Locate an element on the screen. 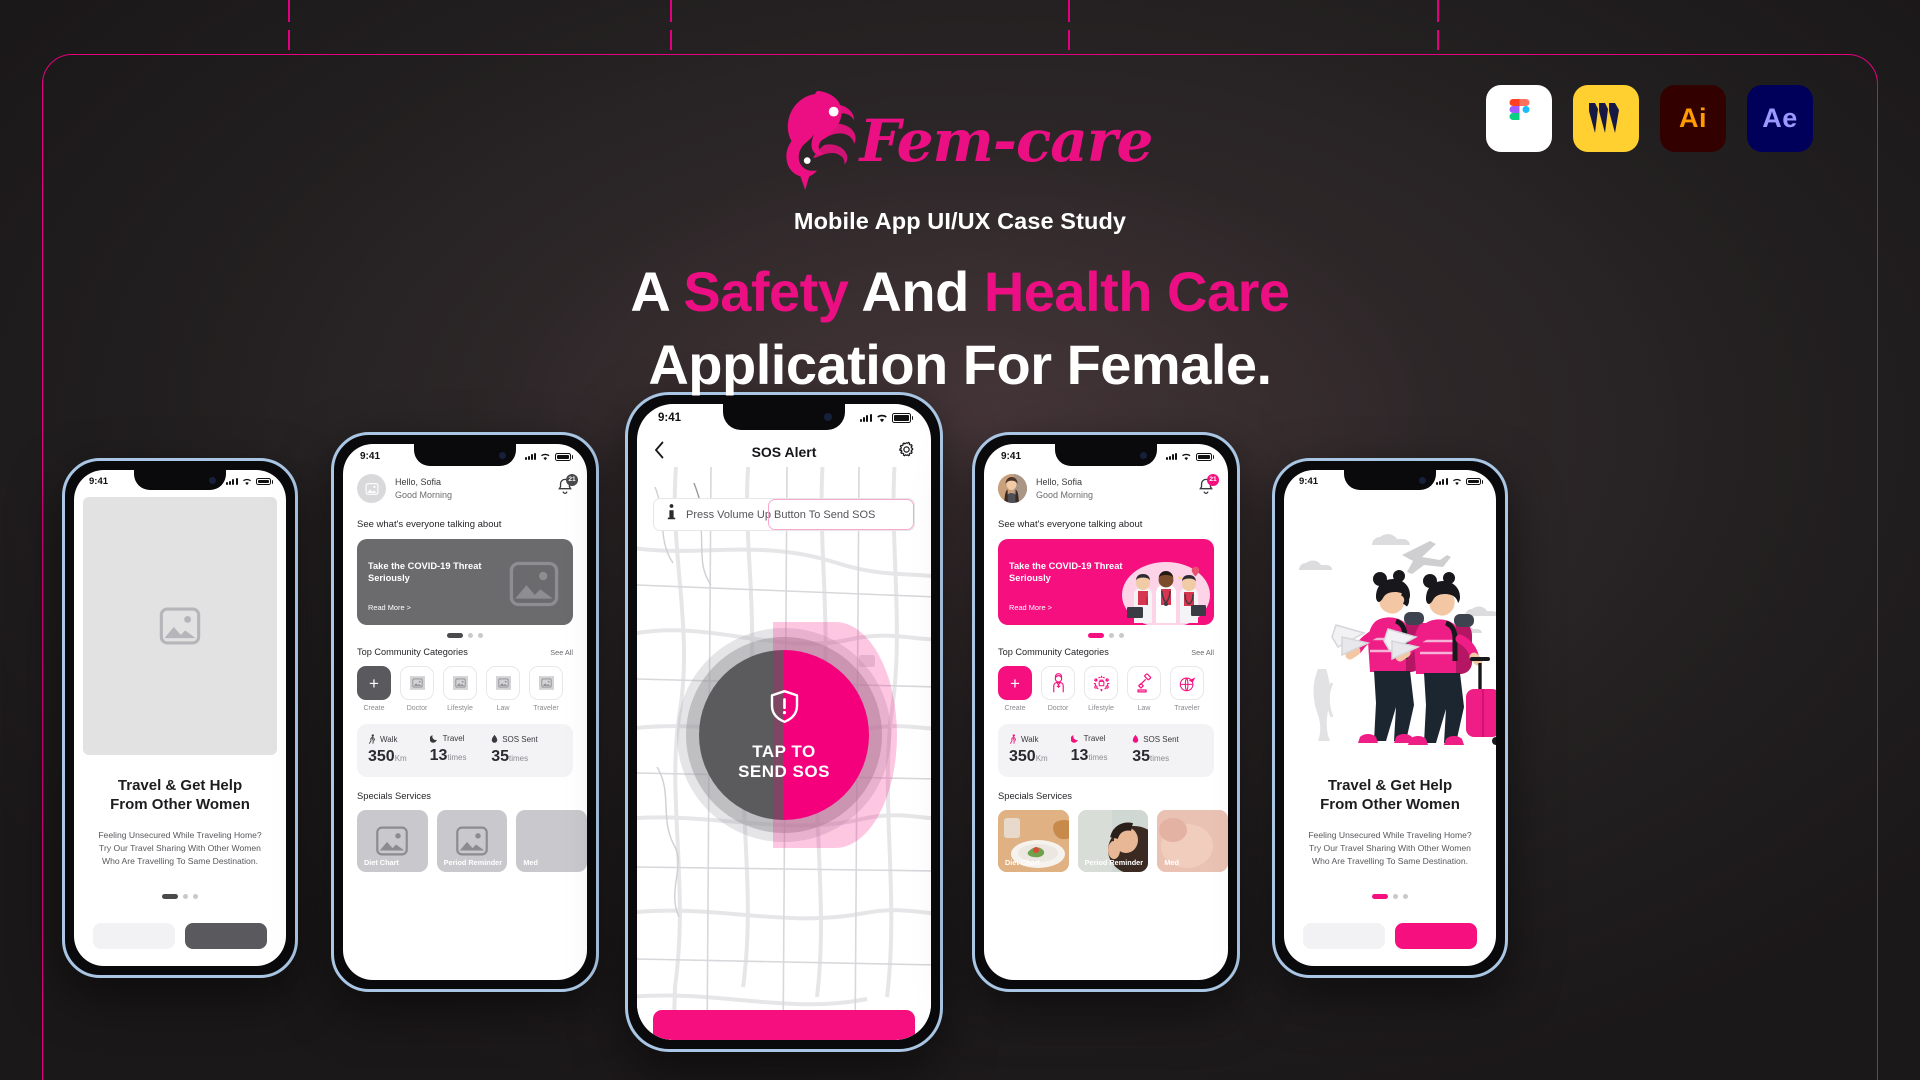 The height and width of the screenshot is (1080, 1920). stat-value: 350 is located at coordinates (381, 756).